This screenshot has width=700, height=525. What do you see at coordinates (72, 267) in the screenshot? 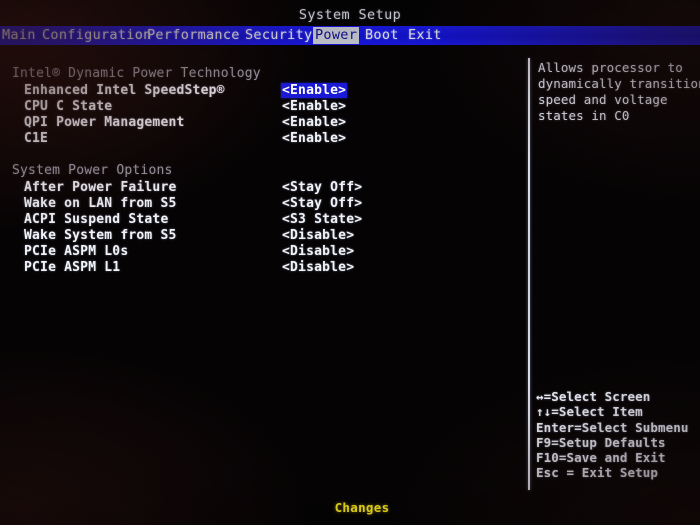
I see `setting-label: PCIe ASPM L1` at bounding box center [72, 267].